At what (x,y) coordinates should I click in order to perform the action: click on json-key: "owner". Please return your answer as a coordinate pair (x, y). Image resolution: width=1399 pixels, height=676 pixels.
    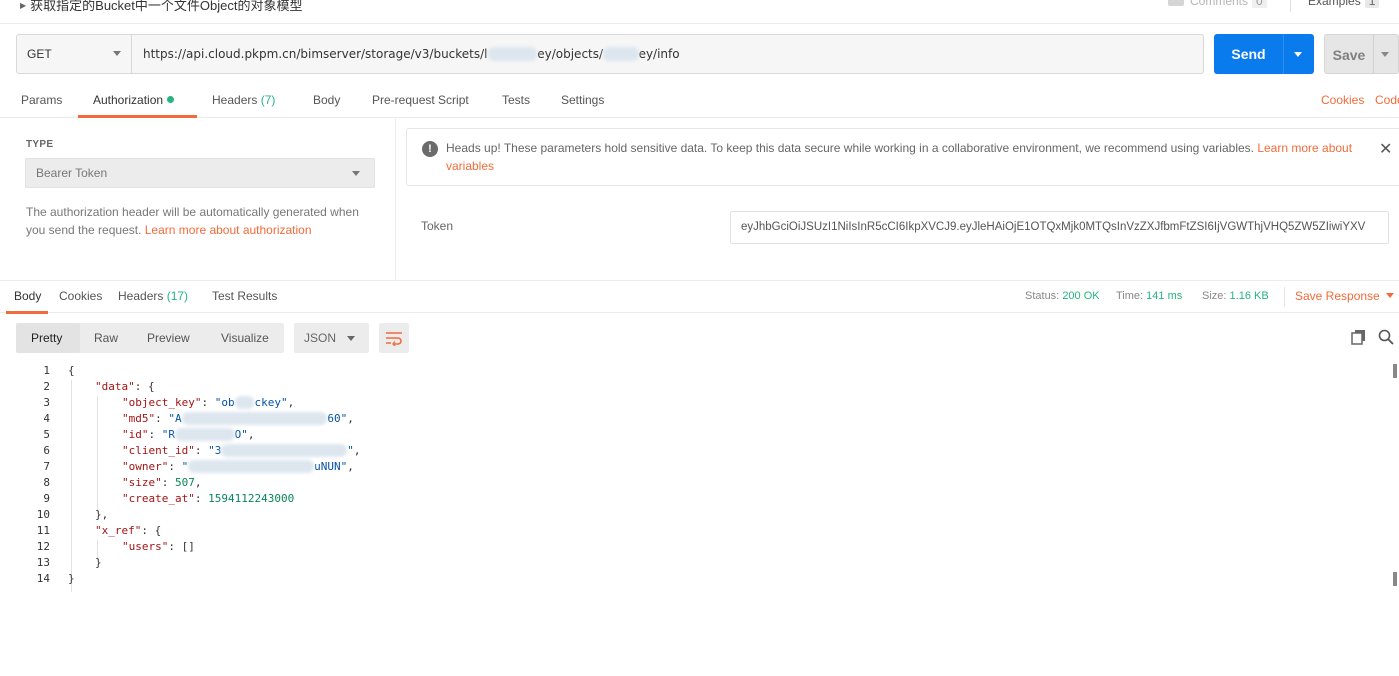
    Looking at the image, I should click on (145, 466).